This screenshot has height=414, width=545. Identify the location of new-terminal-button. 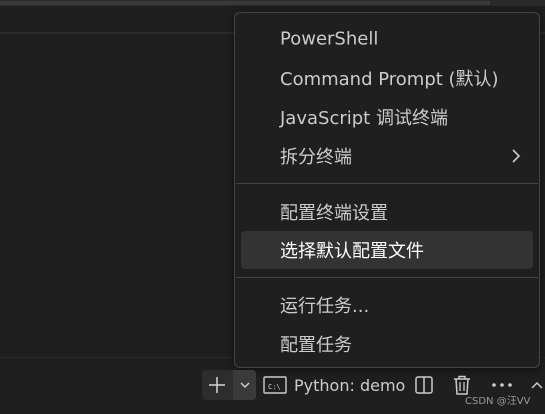
(217, 385).